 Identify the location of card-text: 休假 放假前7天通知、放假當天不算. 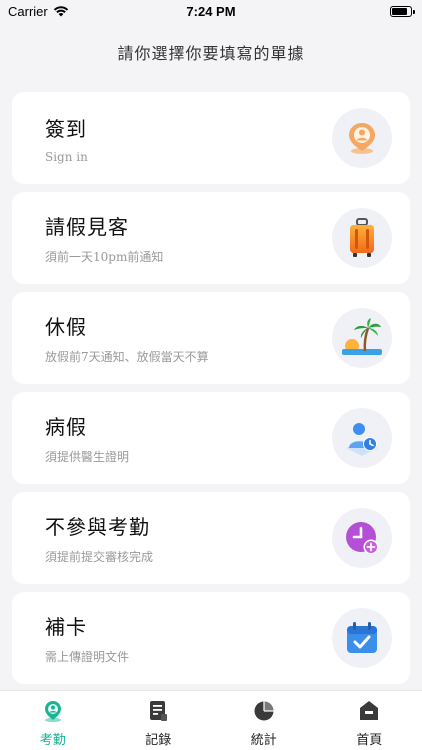
(127, 338).